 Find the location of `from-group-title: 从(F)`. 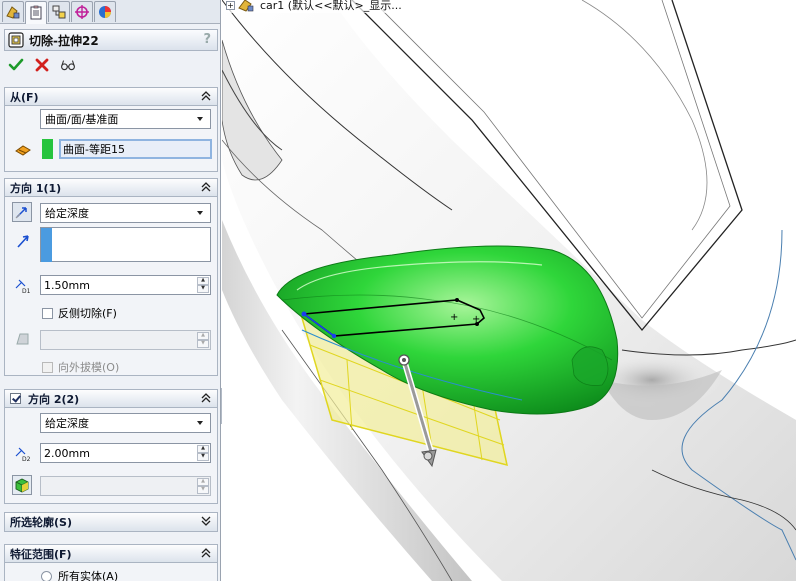

from-group-title: 从(F) is located at coordinates (111, 97).